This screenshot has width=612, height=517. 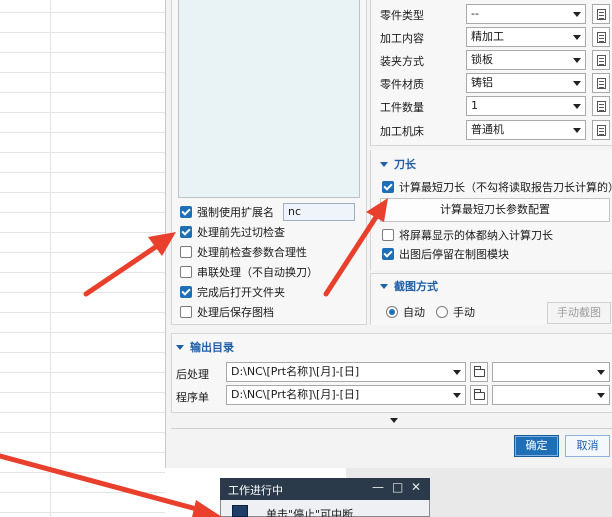 I want to click on arrow-to-progress-window, so click(x=111, y=485).